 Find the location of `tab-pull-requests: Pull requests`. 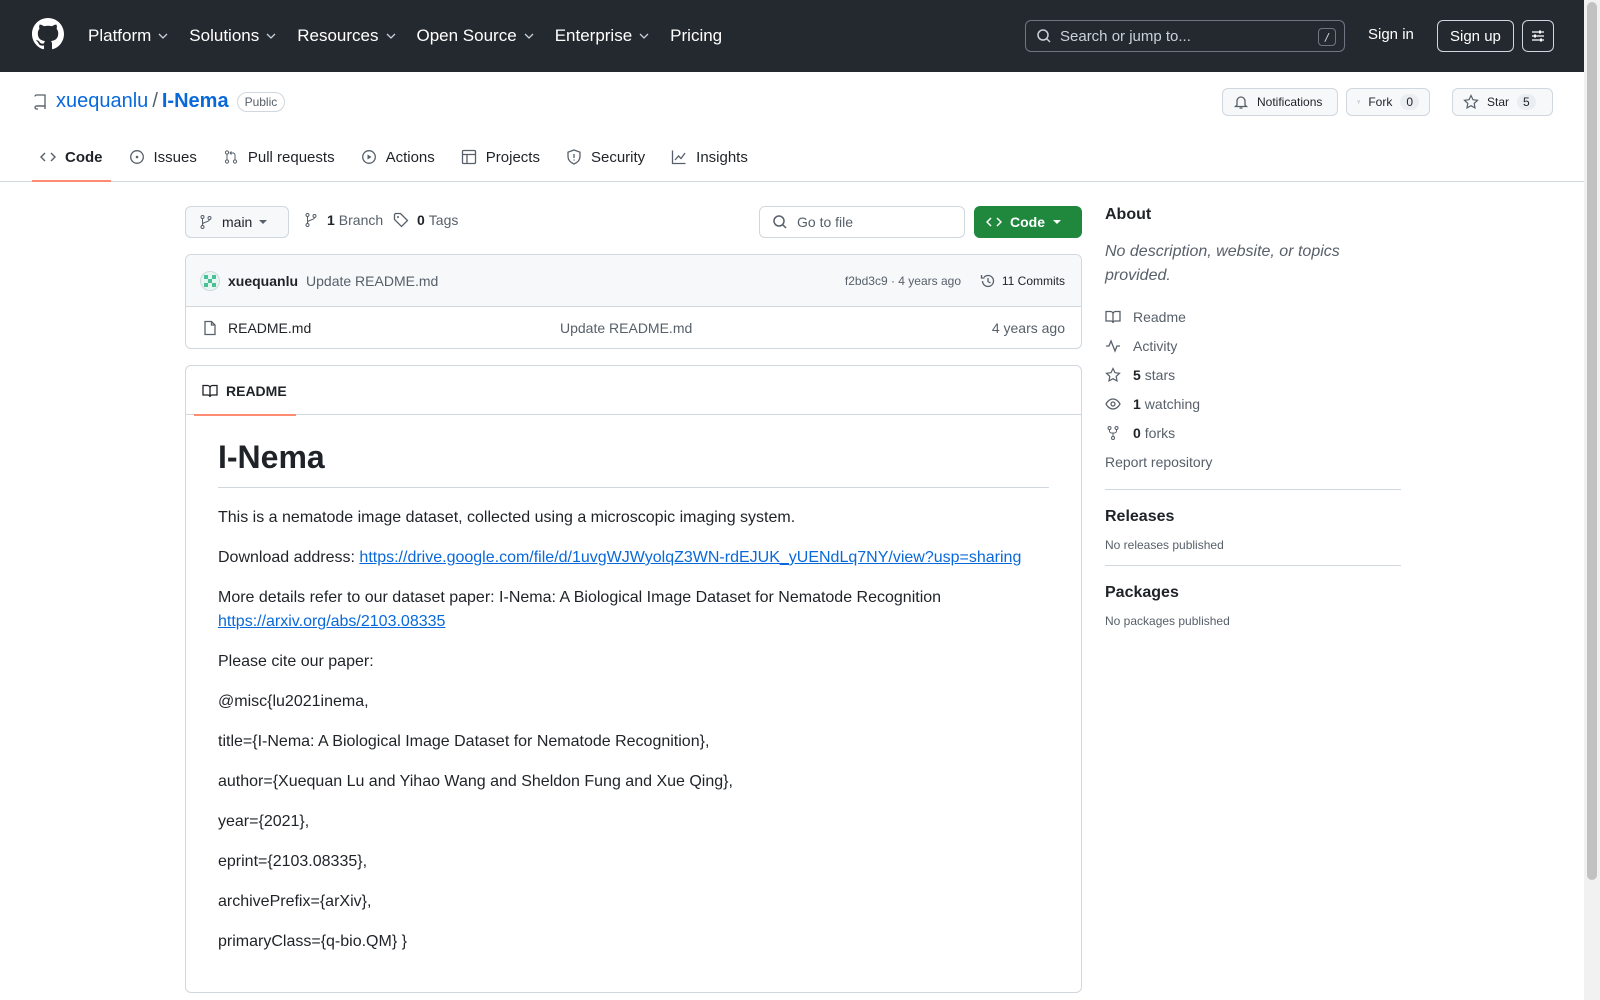

tab-pull-requests: Pull requests is located at coordinates (279, 157).